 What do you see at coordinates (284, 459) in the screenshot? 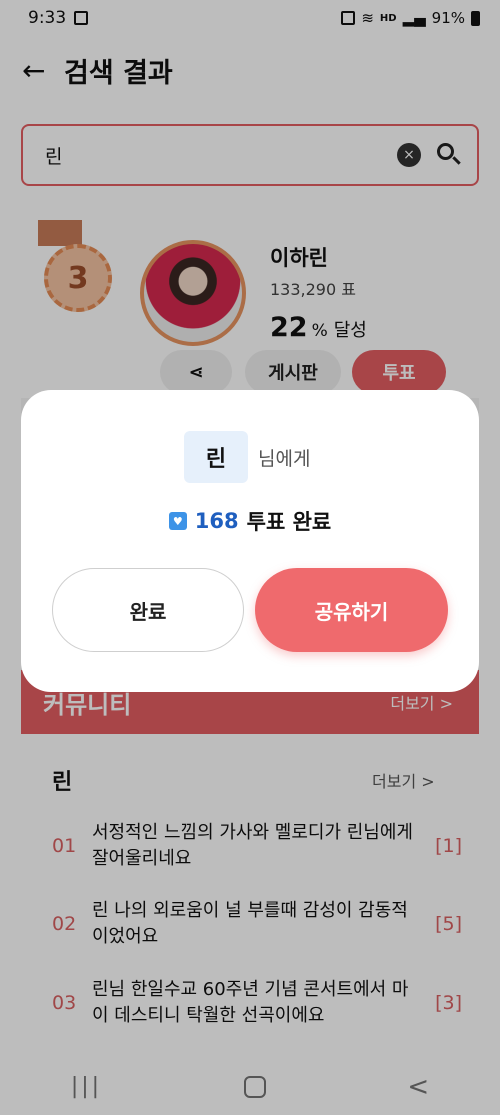
I see `recipient-suffix: 님에게` at bounding box center [284, 459].